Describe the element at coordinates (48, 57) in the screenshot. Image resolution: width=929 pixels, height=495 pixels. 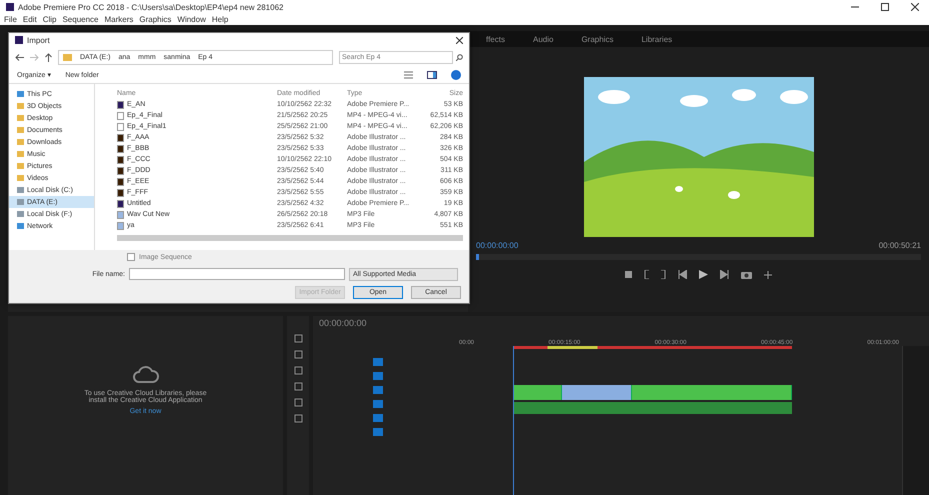
I see `up-icon` at that location.